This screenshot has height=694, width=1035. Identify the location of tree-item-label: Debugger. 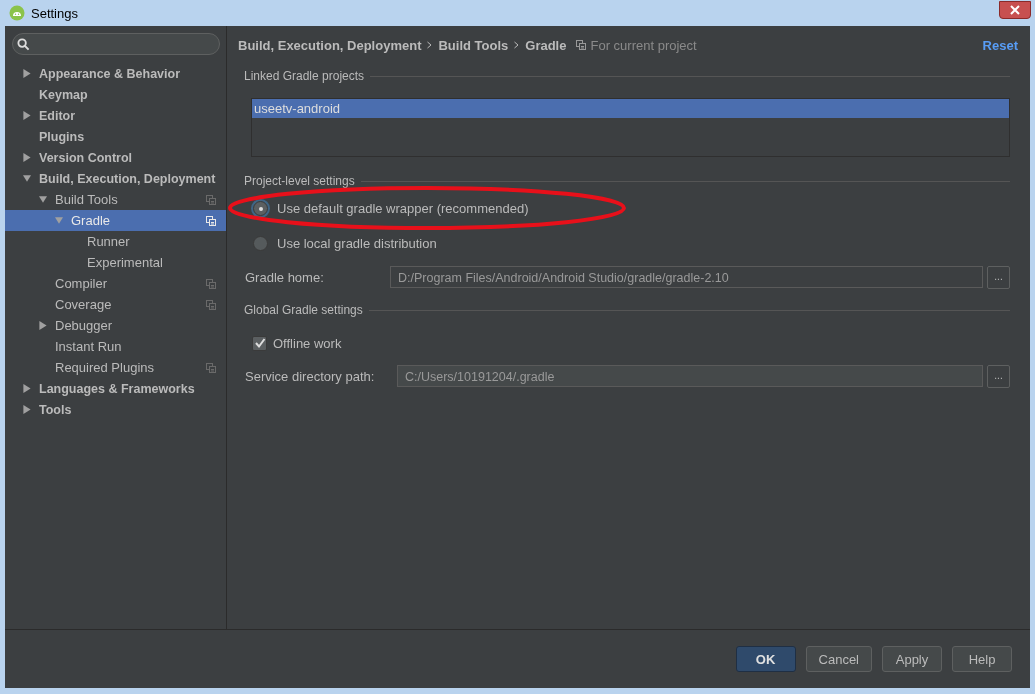
(84, 325).